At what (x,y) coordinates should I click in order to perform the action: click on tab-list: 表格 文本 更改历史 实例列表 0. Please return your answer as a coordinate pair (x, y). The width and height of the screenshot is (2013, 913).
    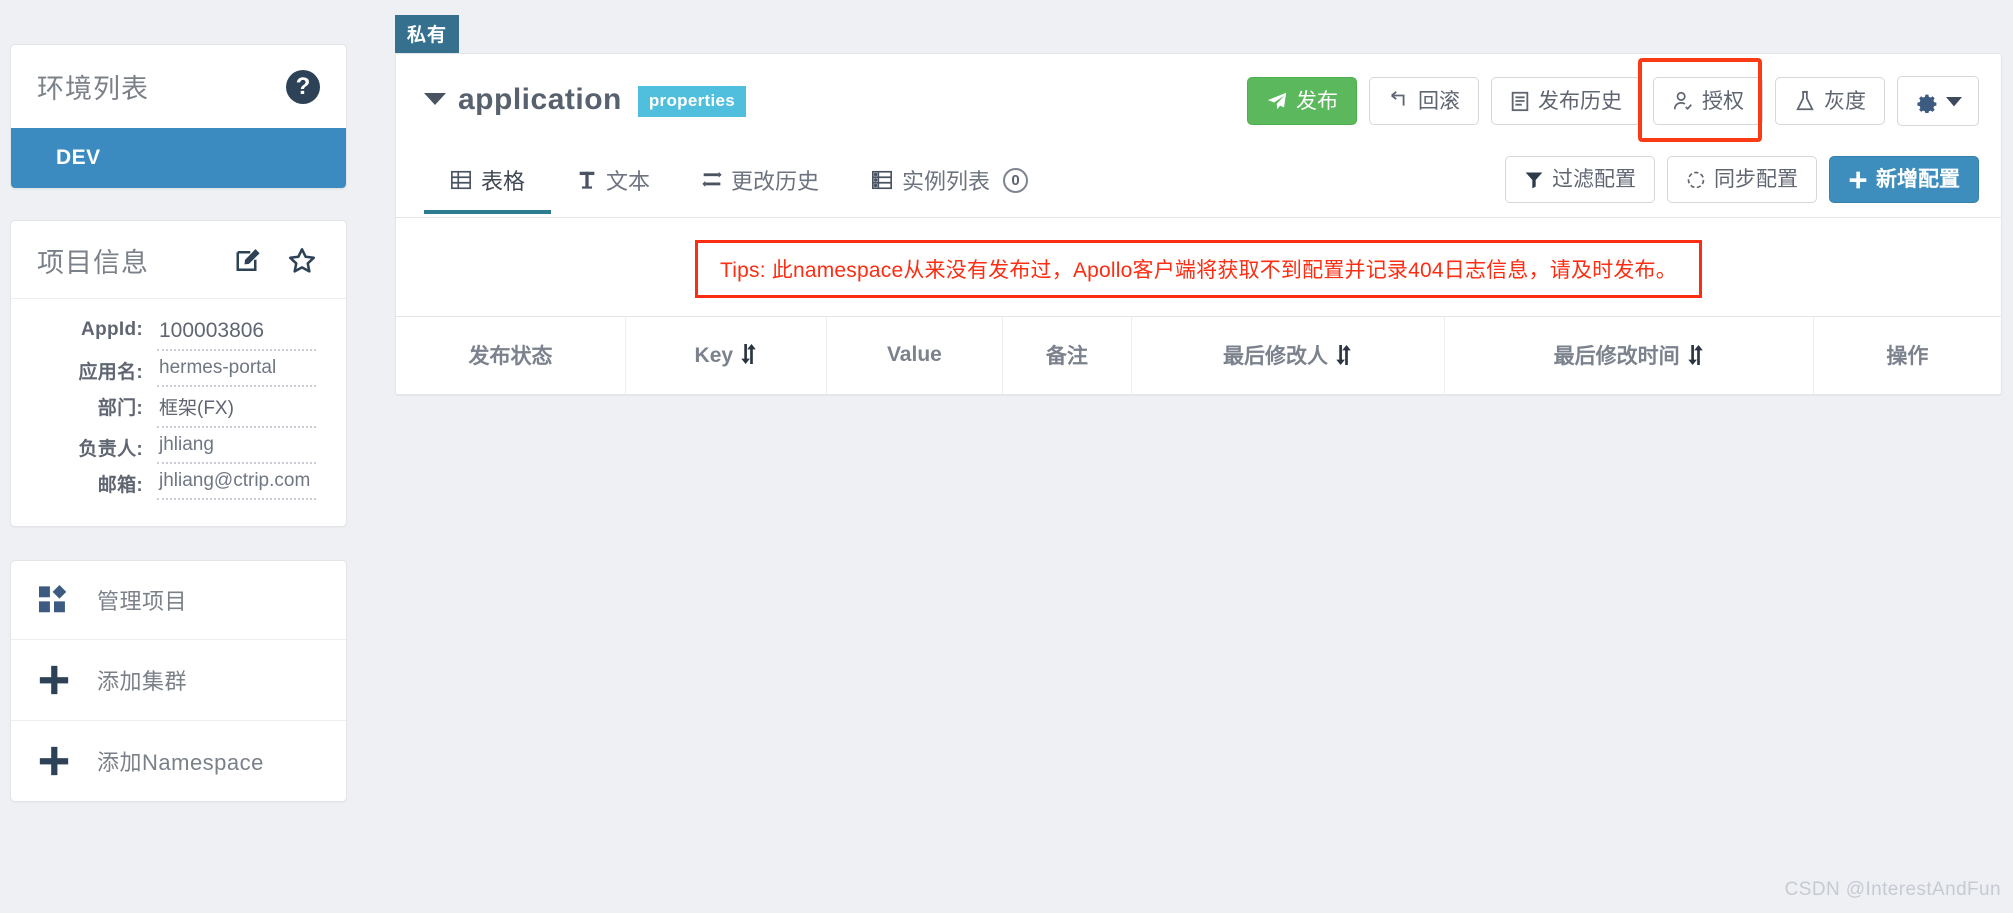
    Looking at the image, I should click on (739, 182).